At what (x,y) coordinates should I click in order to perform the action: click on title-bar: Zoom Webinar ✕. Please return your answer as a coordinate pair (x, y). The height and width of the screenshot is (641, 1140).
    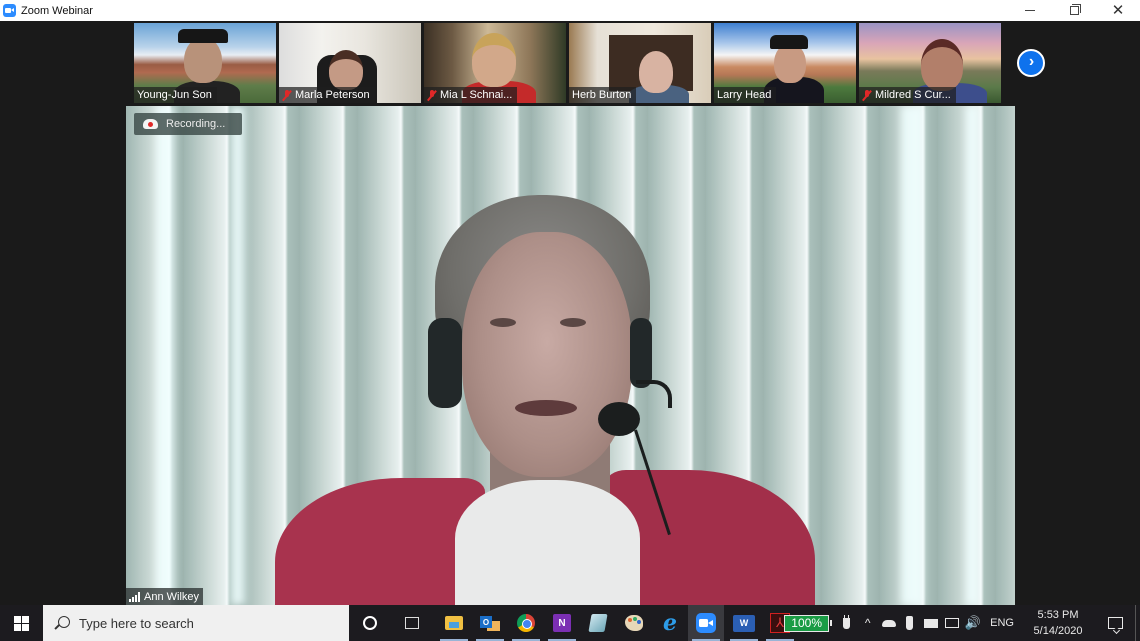
    Looking at the image, I should click on (570, 10).